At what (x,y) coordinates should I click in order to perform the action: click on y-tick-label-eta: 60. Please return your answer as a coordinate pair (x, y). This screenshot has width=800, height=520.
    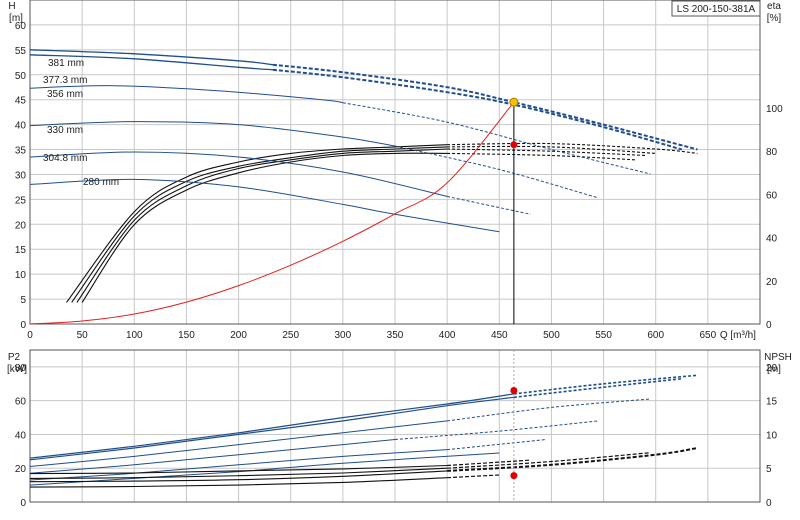
    Looking at the image, I should click on (772, 195).